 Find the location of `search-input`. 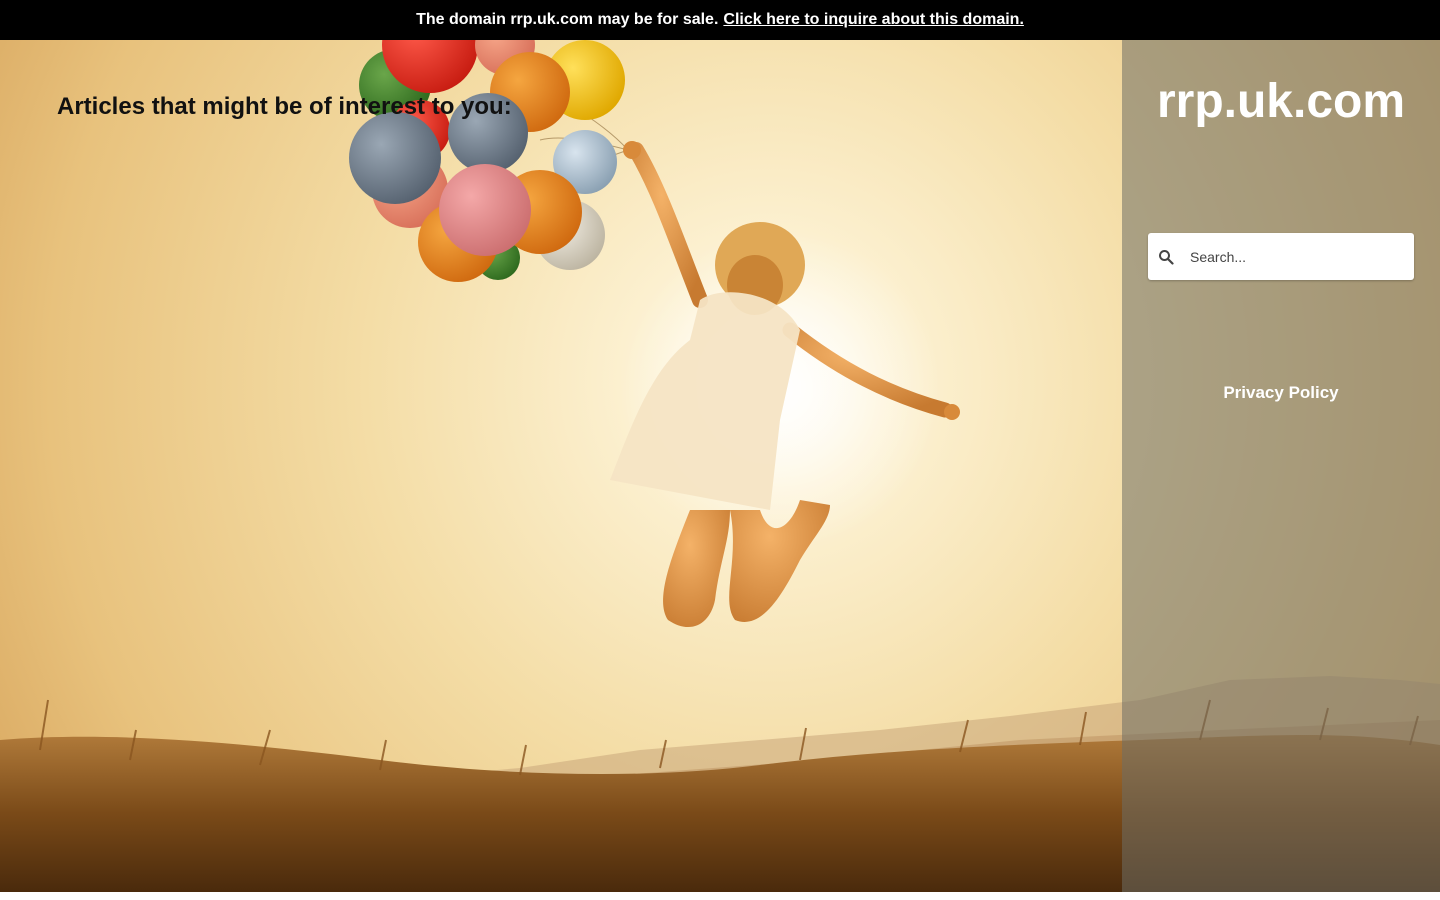

search-input is located at coordinates (1290, 256).